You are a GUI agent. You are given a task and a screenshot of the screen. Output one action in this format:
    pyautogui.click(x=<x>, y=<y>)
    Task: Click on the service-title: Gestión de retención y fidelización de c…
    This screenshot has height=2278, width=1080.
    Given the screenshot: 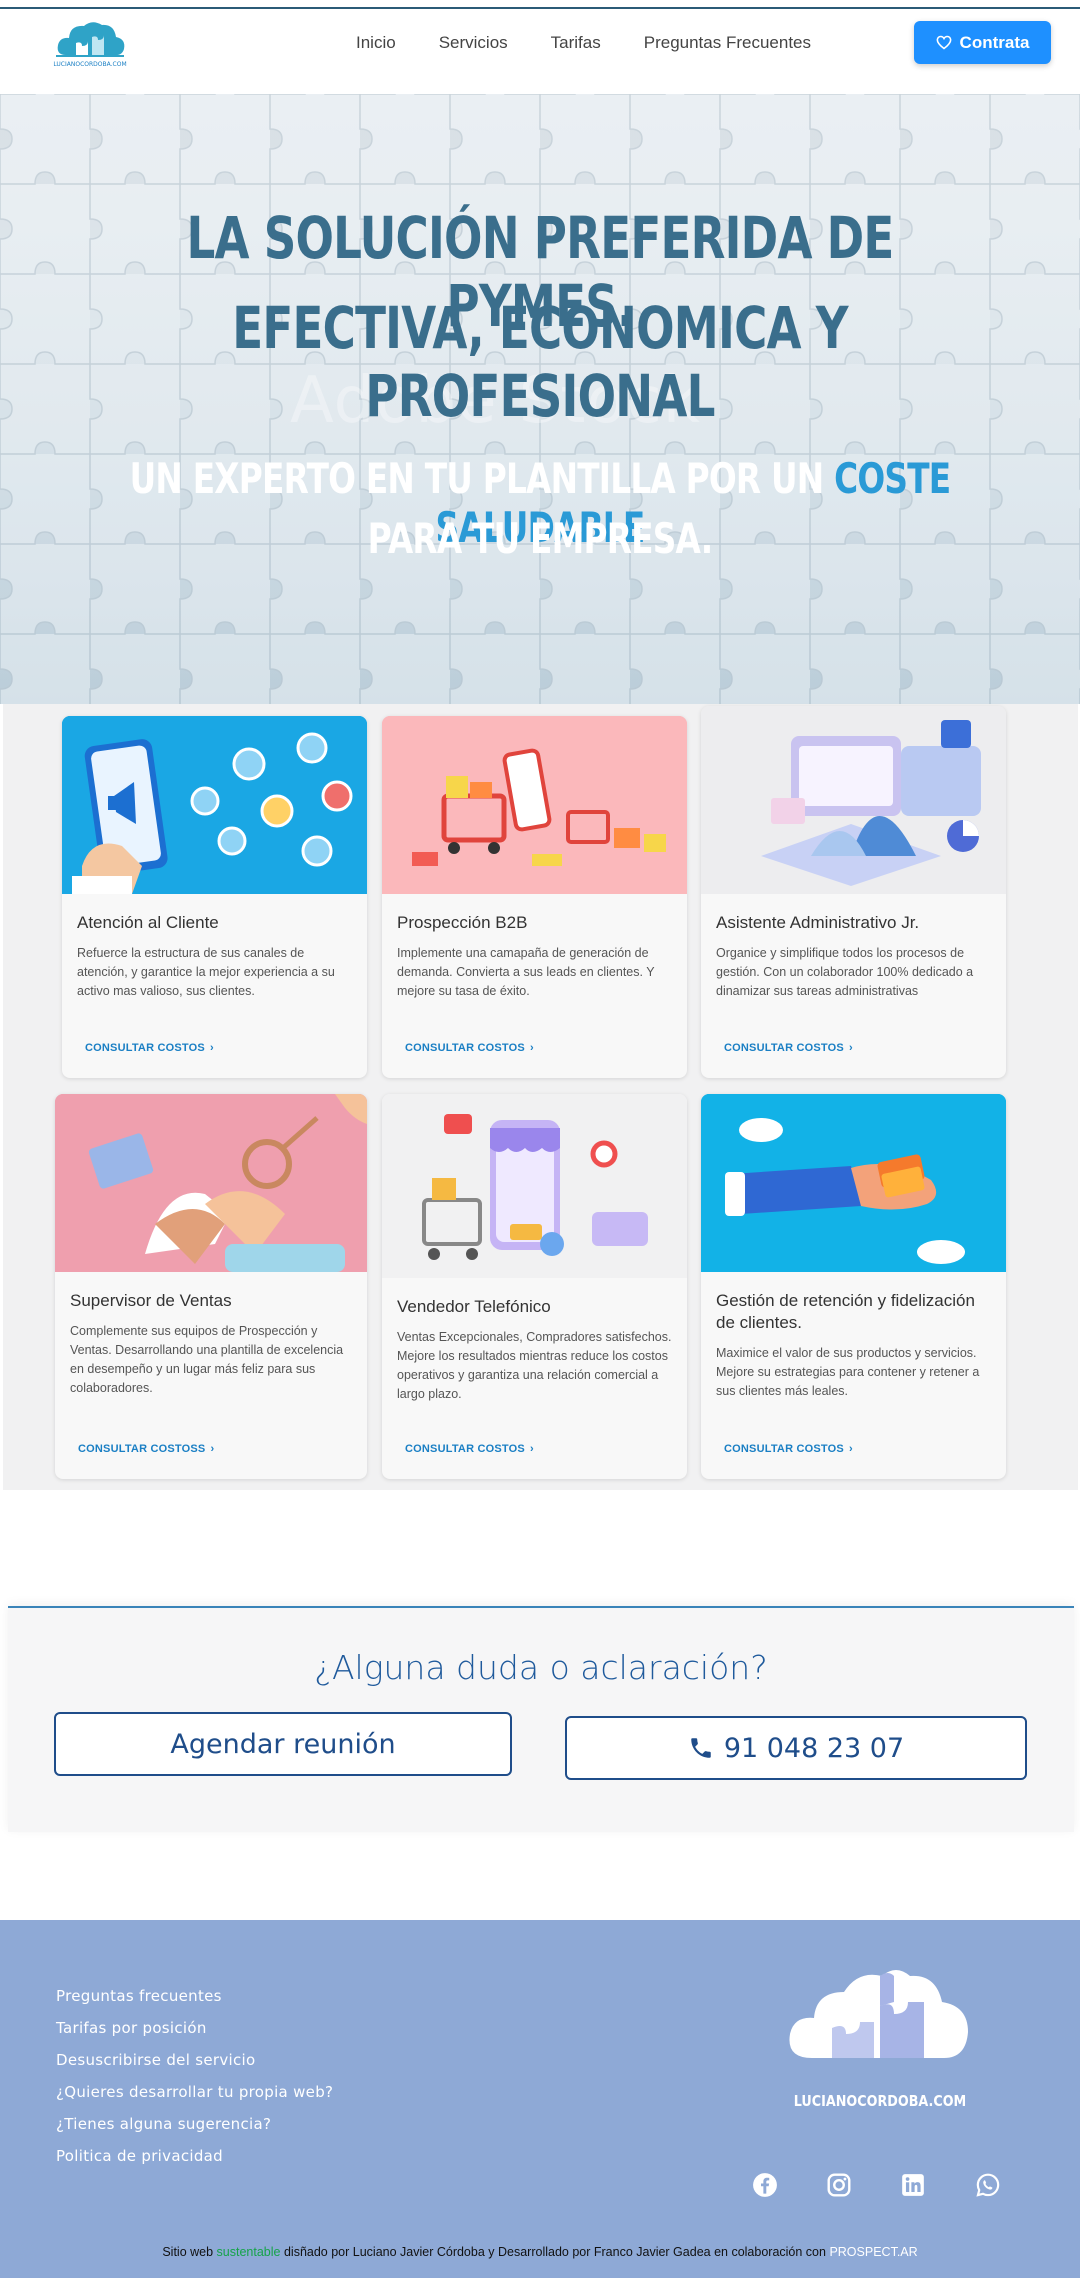 What is the action you would take?
    pyautogui.click(x=845, y=1311)
    